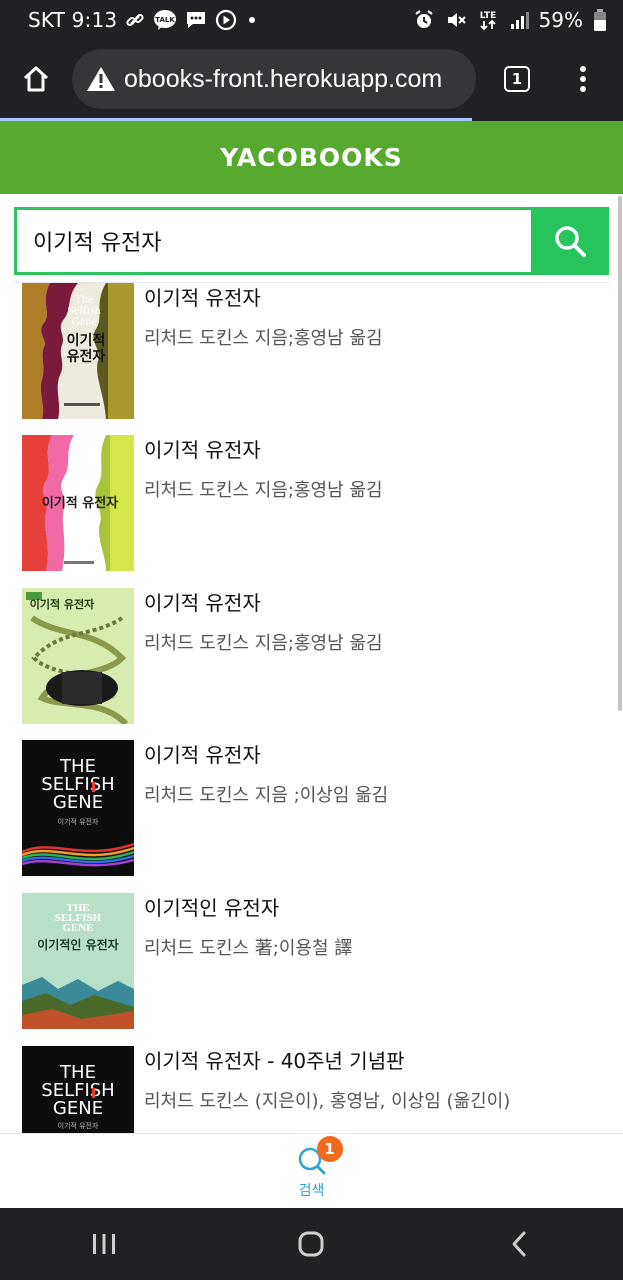 The image size is (623, 1280). What do you see at coordinates (73, 20) in the screenshot?
I see `carrier-time: SKT 9:13` at bounding box center [73, 20].